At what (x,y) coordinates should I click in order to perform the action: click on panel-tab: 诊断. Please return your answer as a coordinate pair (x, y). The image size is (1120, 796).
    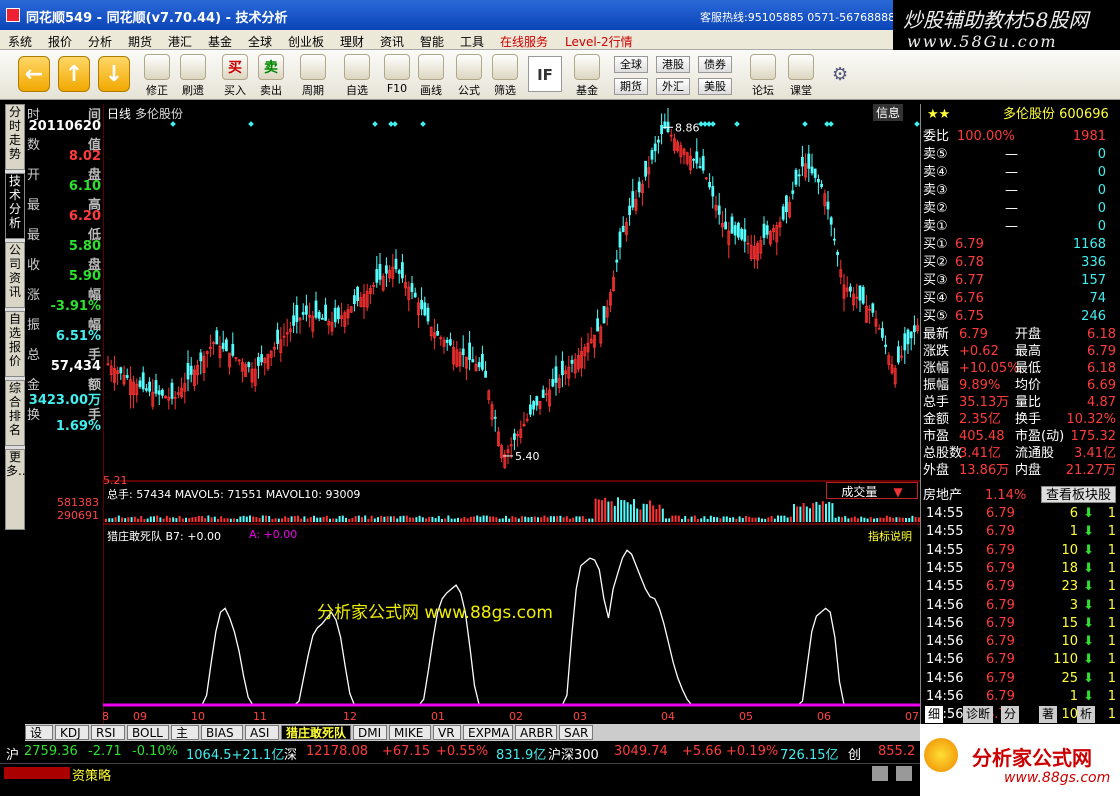
    Looking at the image, I should click on (978, 714).